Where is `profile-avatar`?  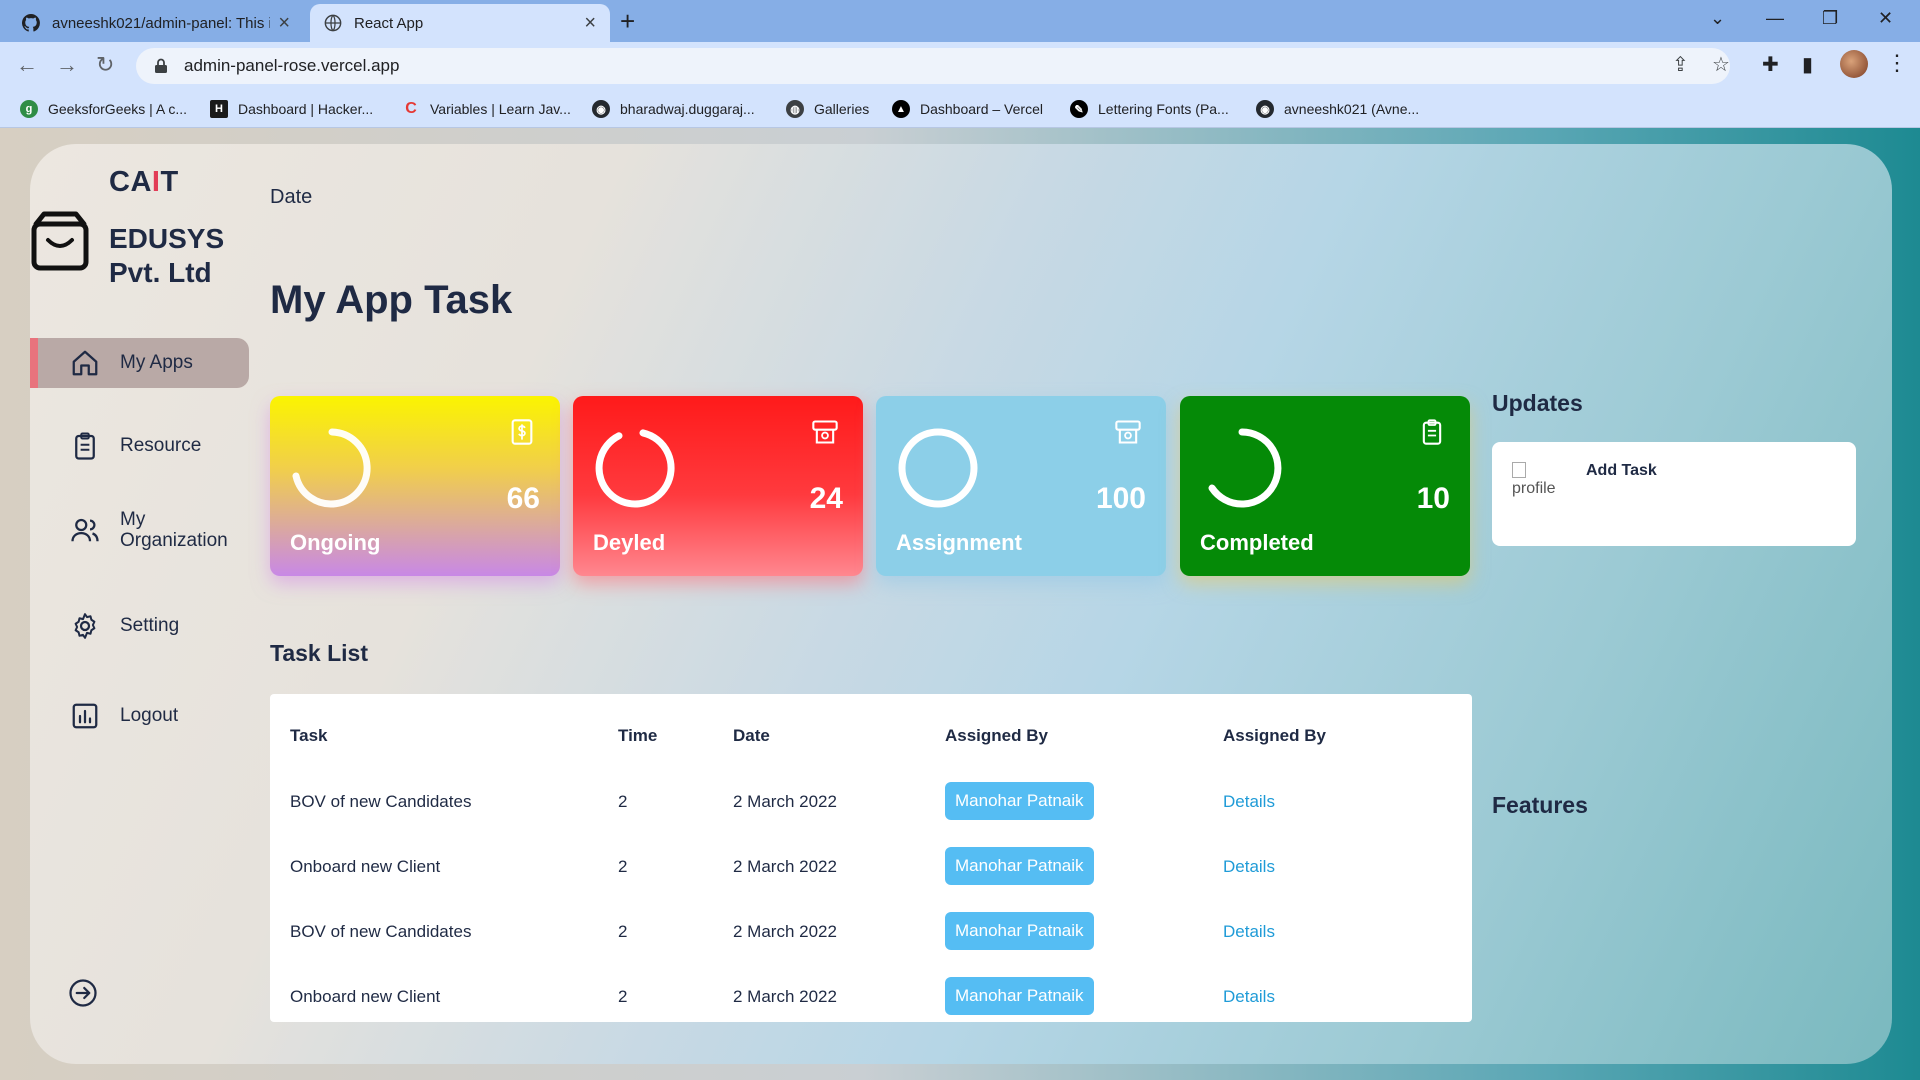 profile-avatar is located at coordinates (1854, 64).